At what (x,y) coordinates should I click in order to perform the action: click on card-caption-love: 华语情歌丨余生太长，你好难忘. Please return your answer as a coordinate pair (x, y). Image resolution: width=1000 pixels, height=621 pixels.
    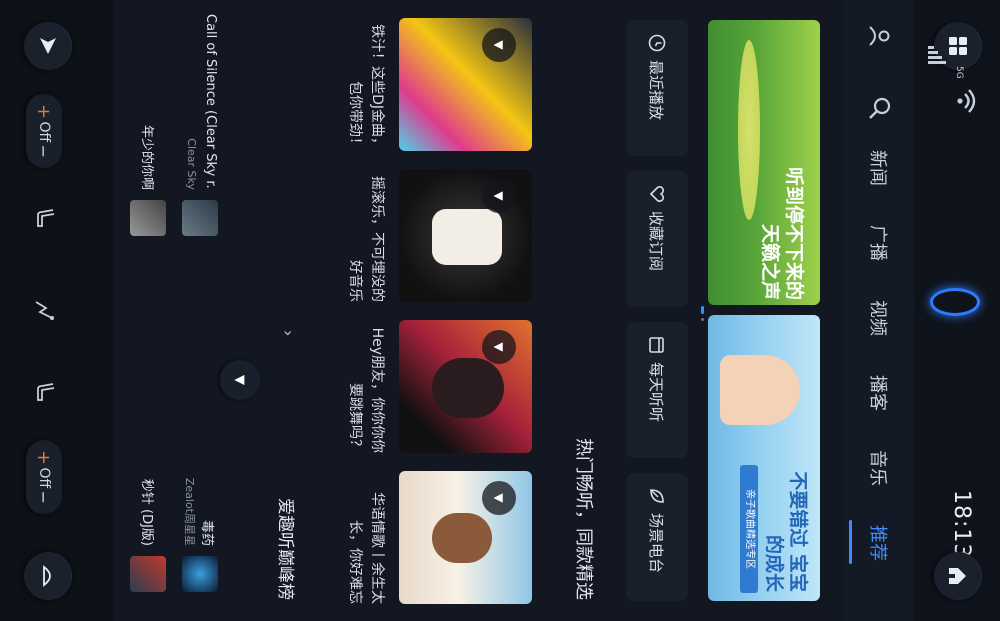
    Looking at the image, I should click on (366, 548).